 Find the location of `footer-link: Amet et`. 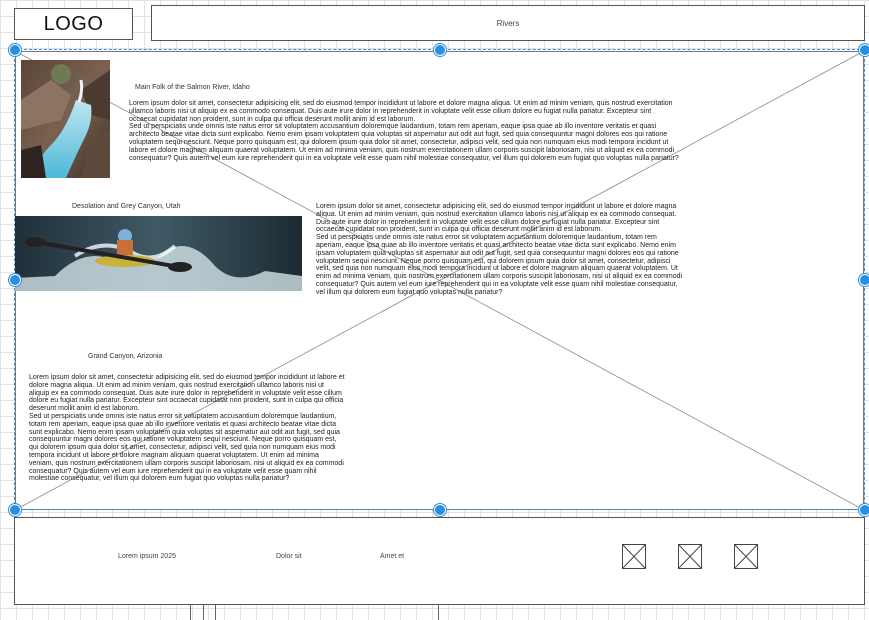

footer-link: Amet et is located at coordinates (392, 556).